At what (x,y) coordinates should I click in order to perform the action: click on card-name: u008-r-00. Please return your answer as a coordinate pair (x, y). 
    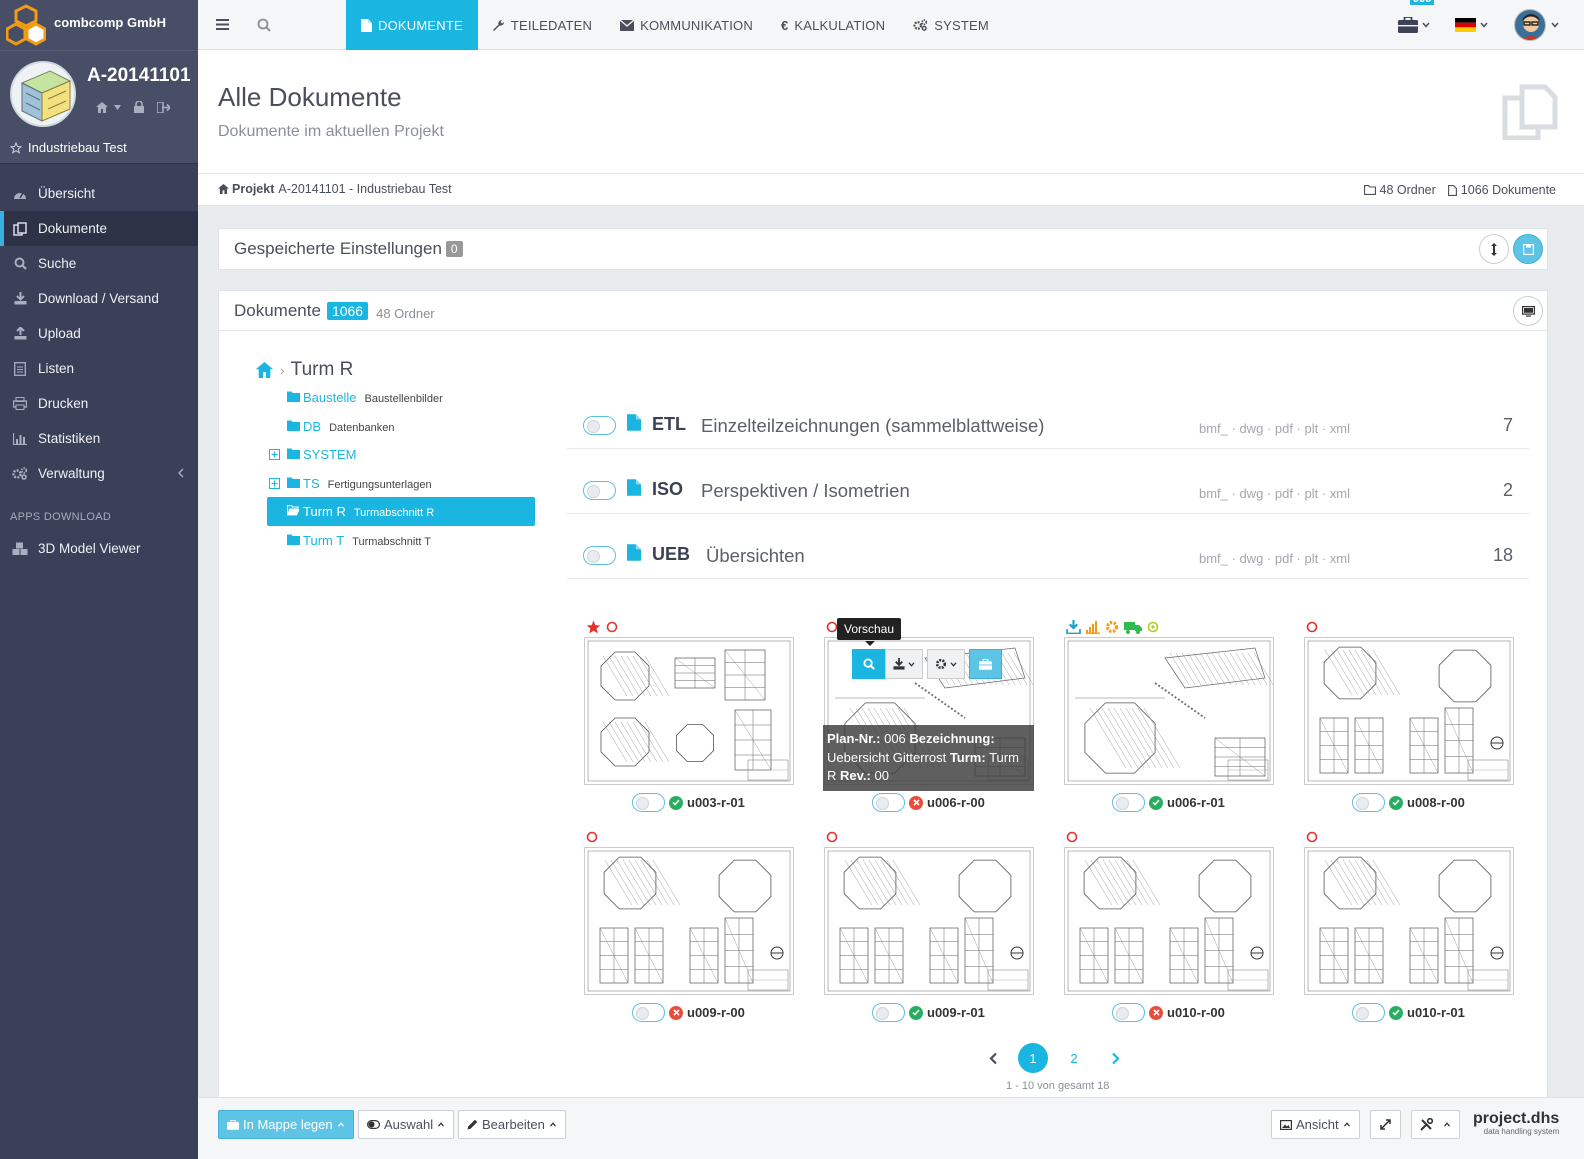
    Looking at the image, I should click on (1436, 802).